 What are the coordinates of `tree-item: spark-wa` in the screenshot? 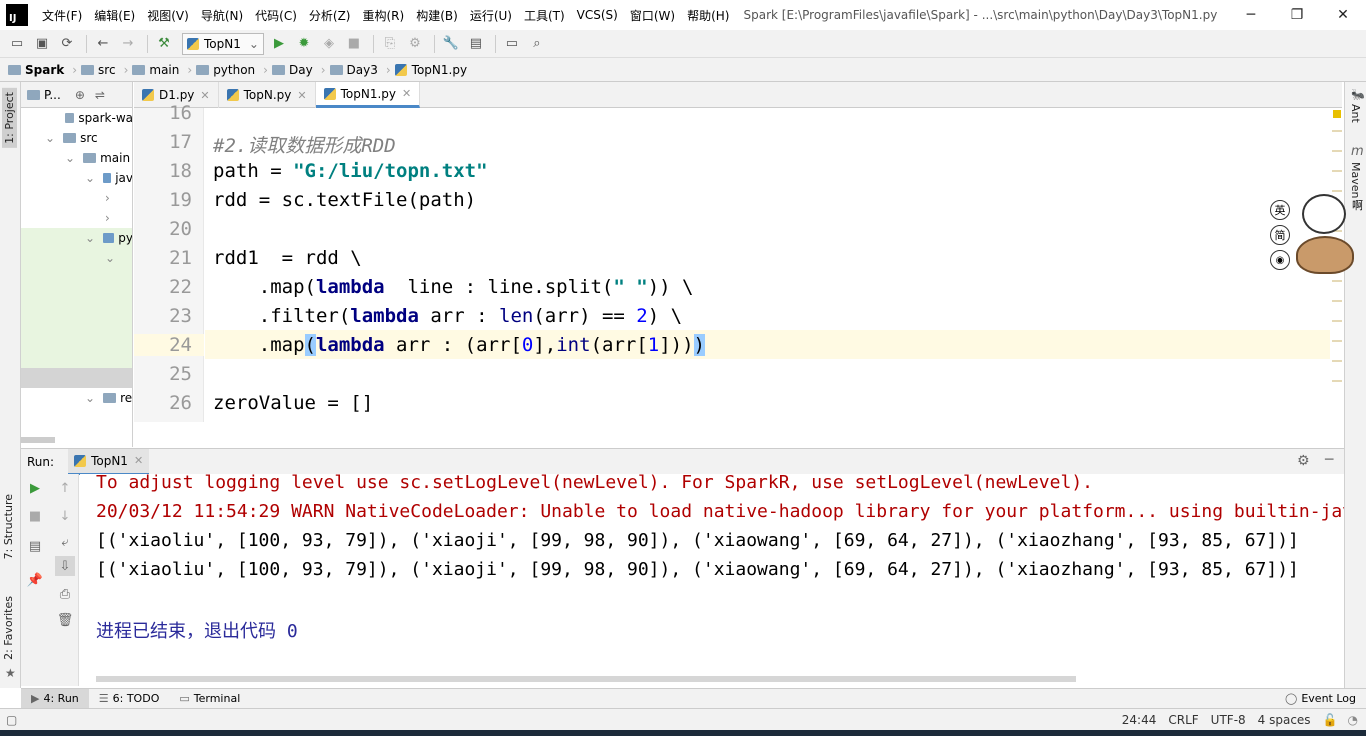 It's located at (76, 118).